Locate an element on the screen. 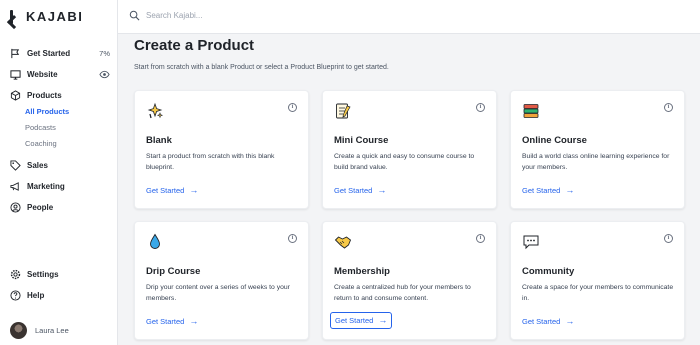  user-circle-icon is located at coordinates (15, 207).